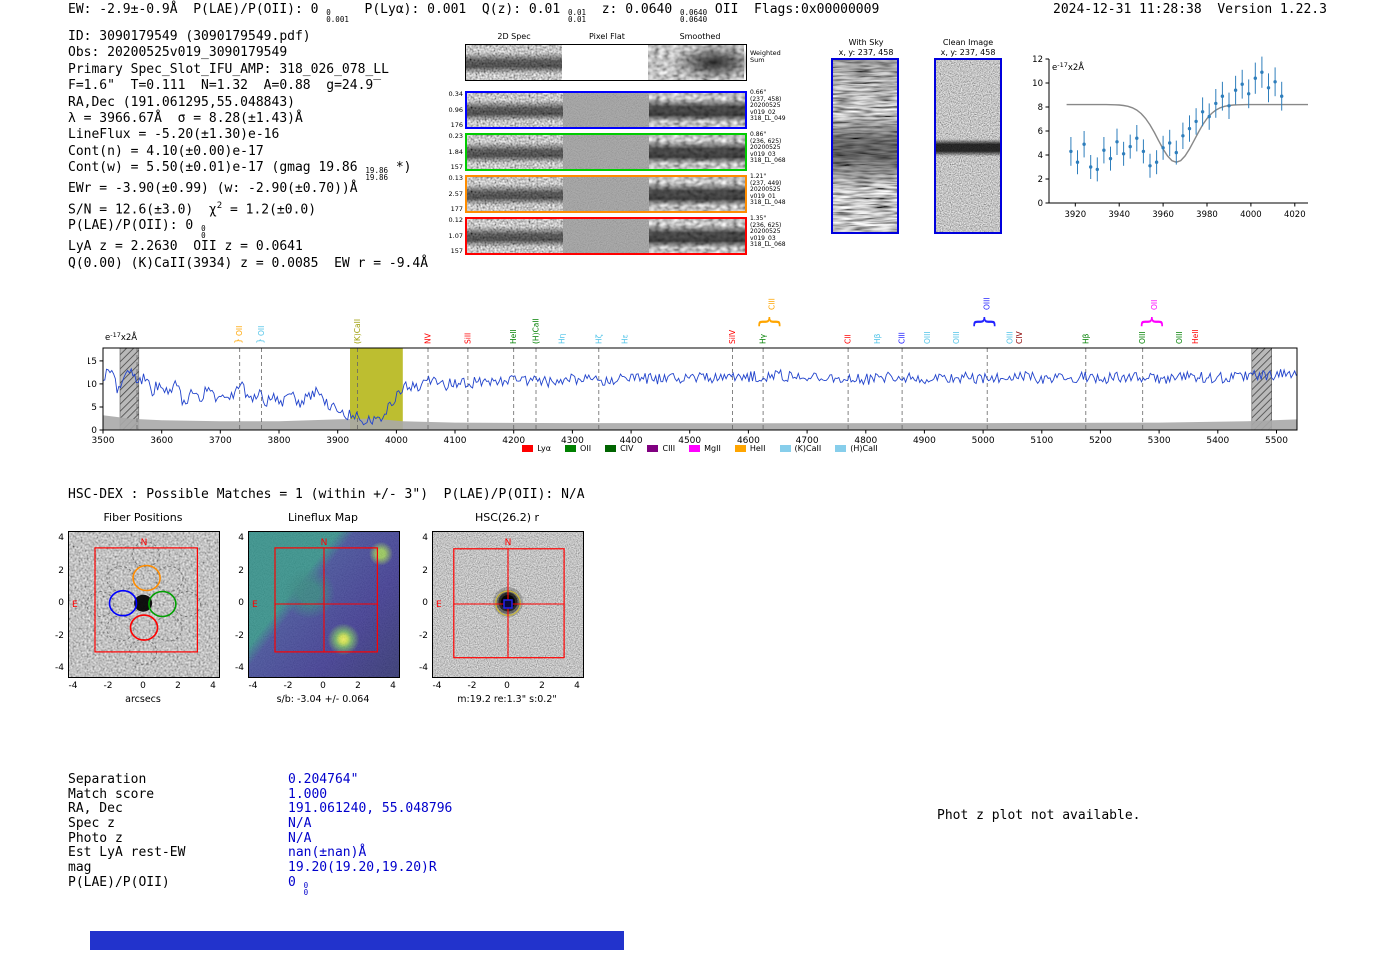 This screenshot has height=953, width=1400. I want to click on fiber-row-weights: 0.23 1.84 157, so click(451, 152).